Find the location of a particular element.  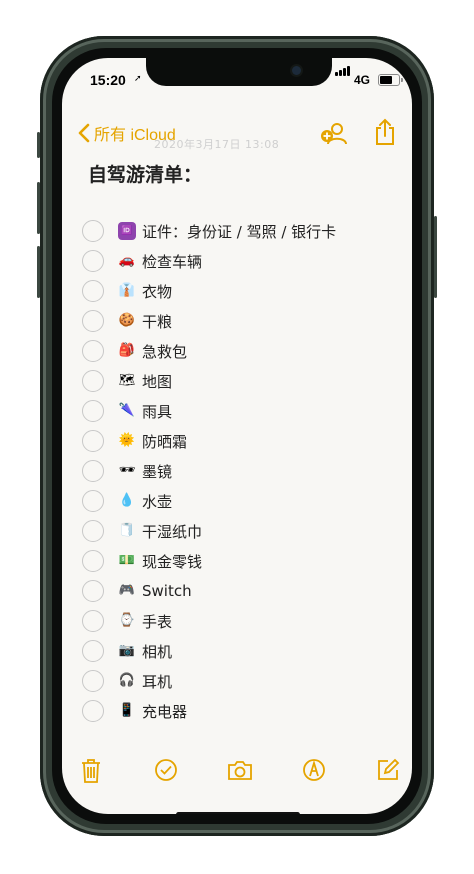

power-button is located at coordinates (435, 257).